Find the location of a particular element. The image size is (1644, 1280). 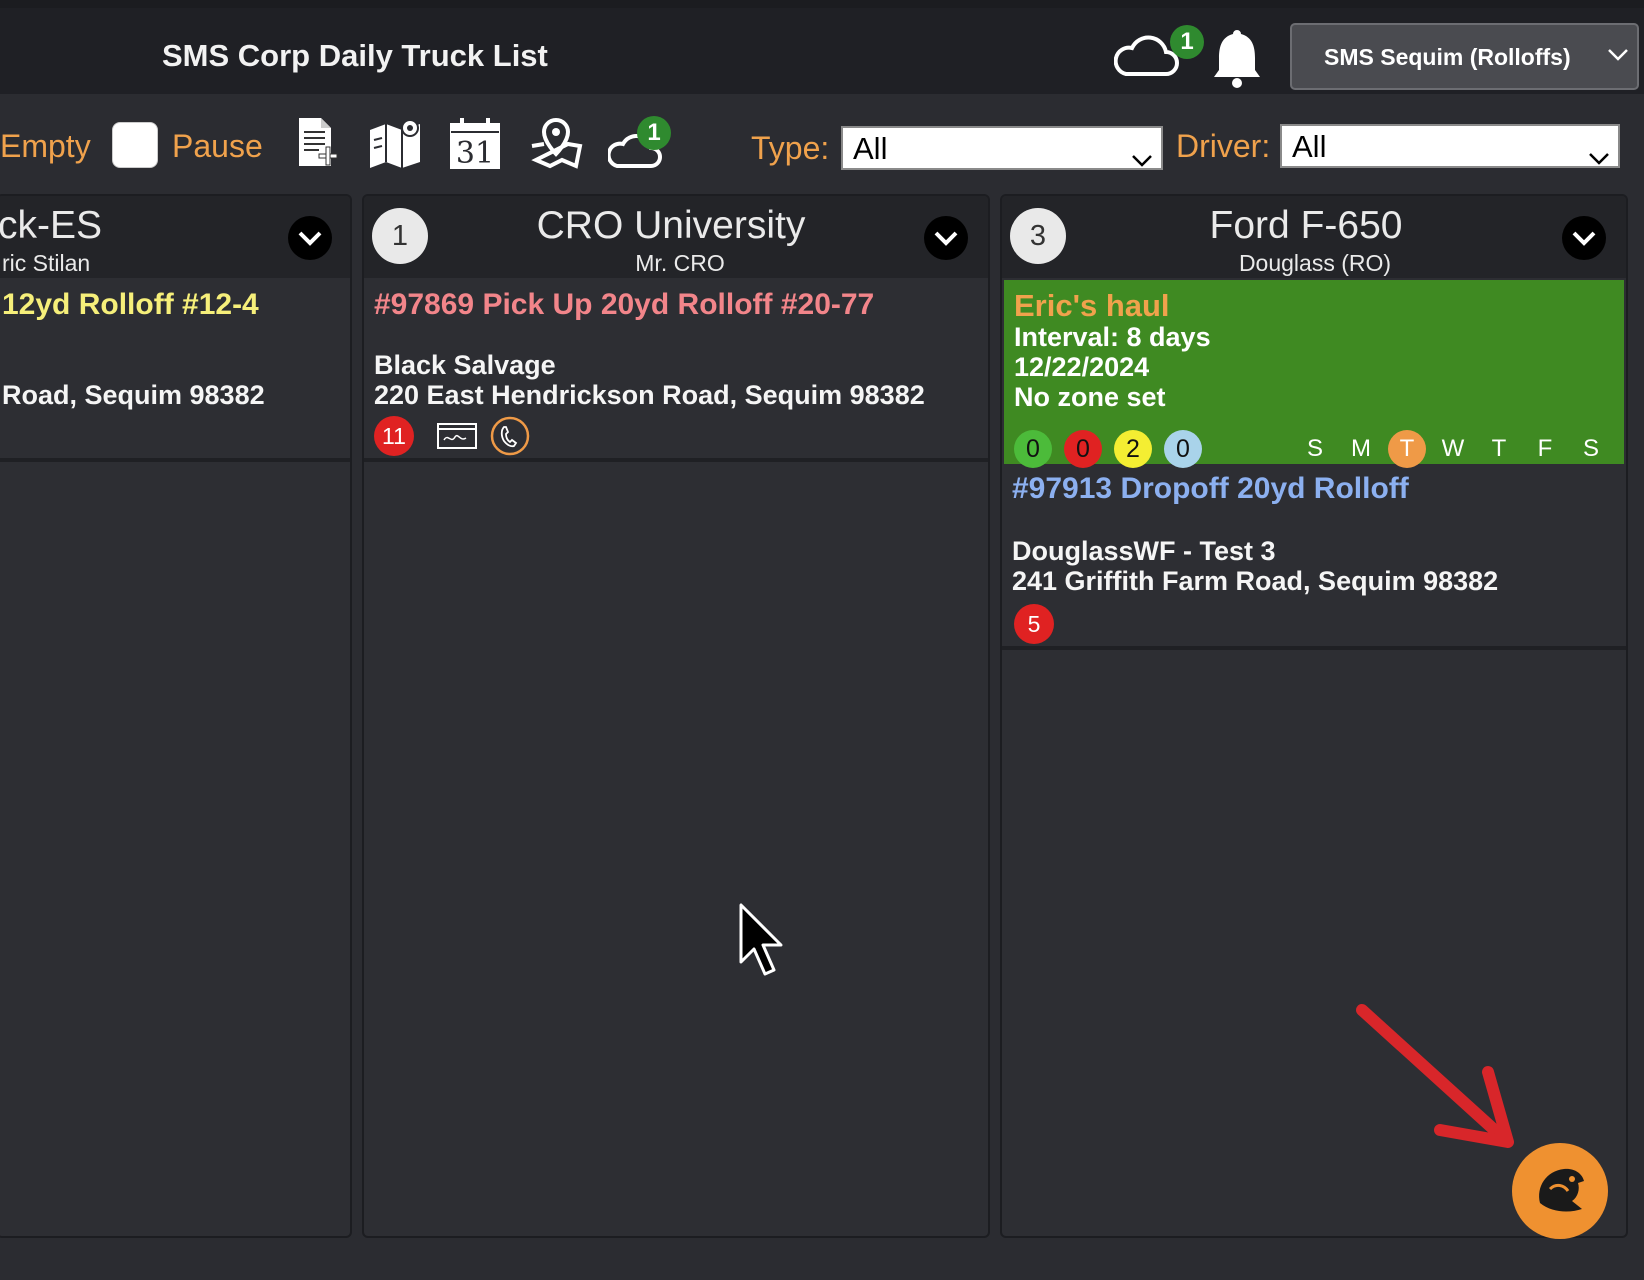

route-map-icon is located at coordinates (395, 145).